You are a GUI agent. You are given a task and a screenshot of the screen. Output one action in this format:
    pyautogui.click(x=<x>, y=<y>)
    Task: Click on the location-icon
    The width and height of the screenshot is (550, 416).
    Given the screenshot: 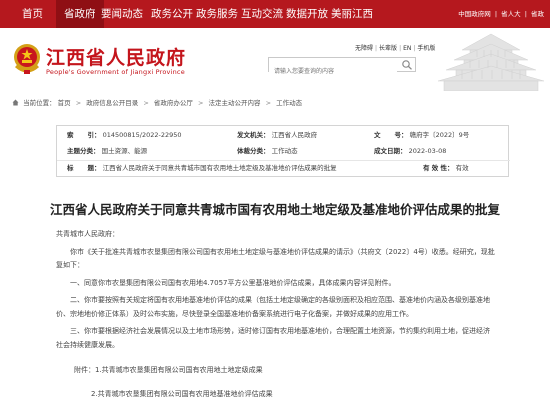 What is the action you would take?
    pyautogui.click(x=15, y=102)
    